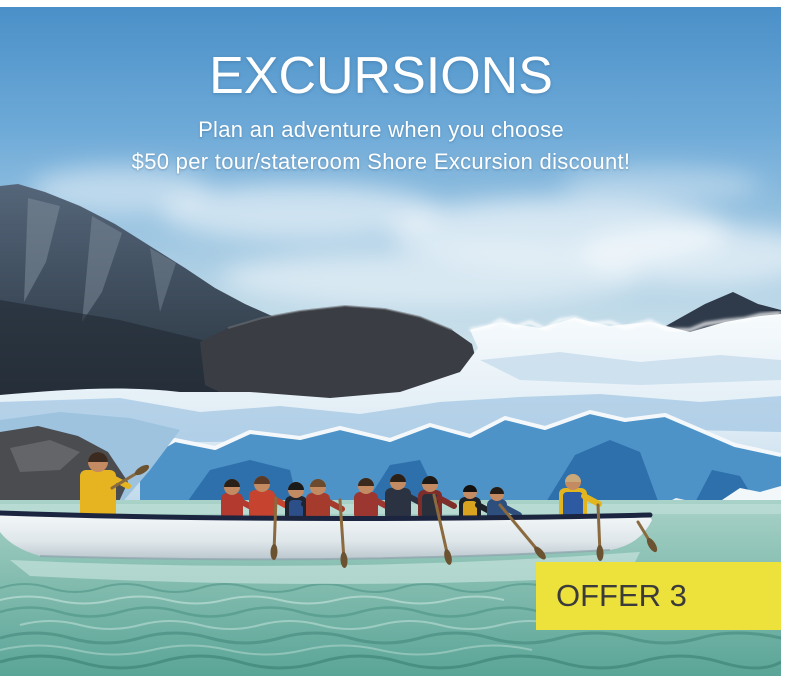  What do you see at coordinates (430, 278) in the screenshot?
I see `cloud` at bounding box center [430, 278].